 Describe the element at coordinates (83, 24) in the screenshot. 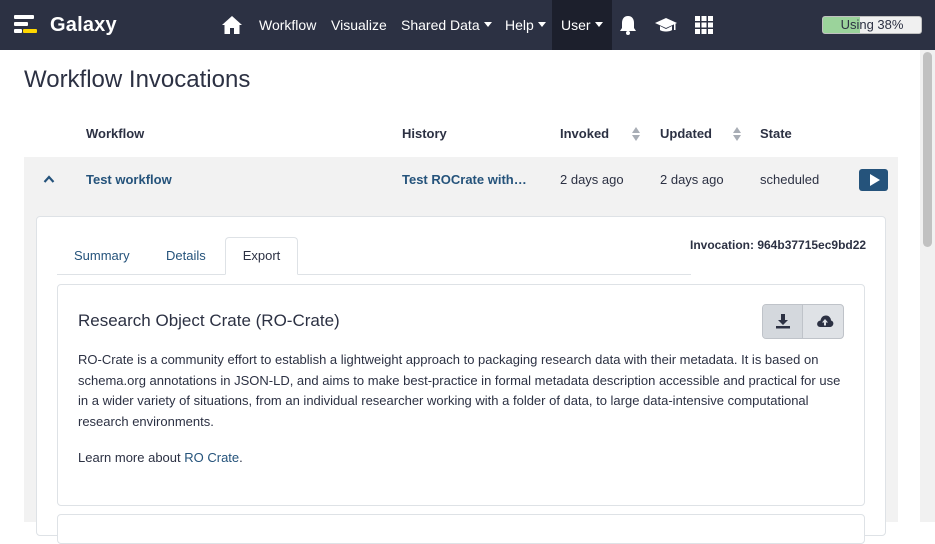

I see `brand-title: Galaxy` at that location.